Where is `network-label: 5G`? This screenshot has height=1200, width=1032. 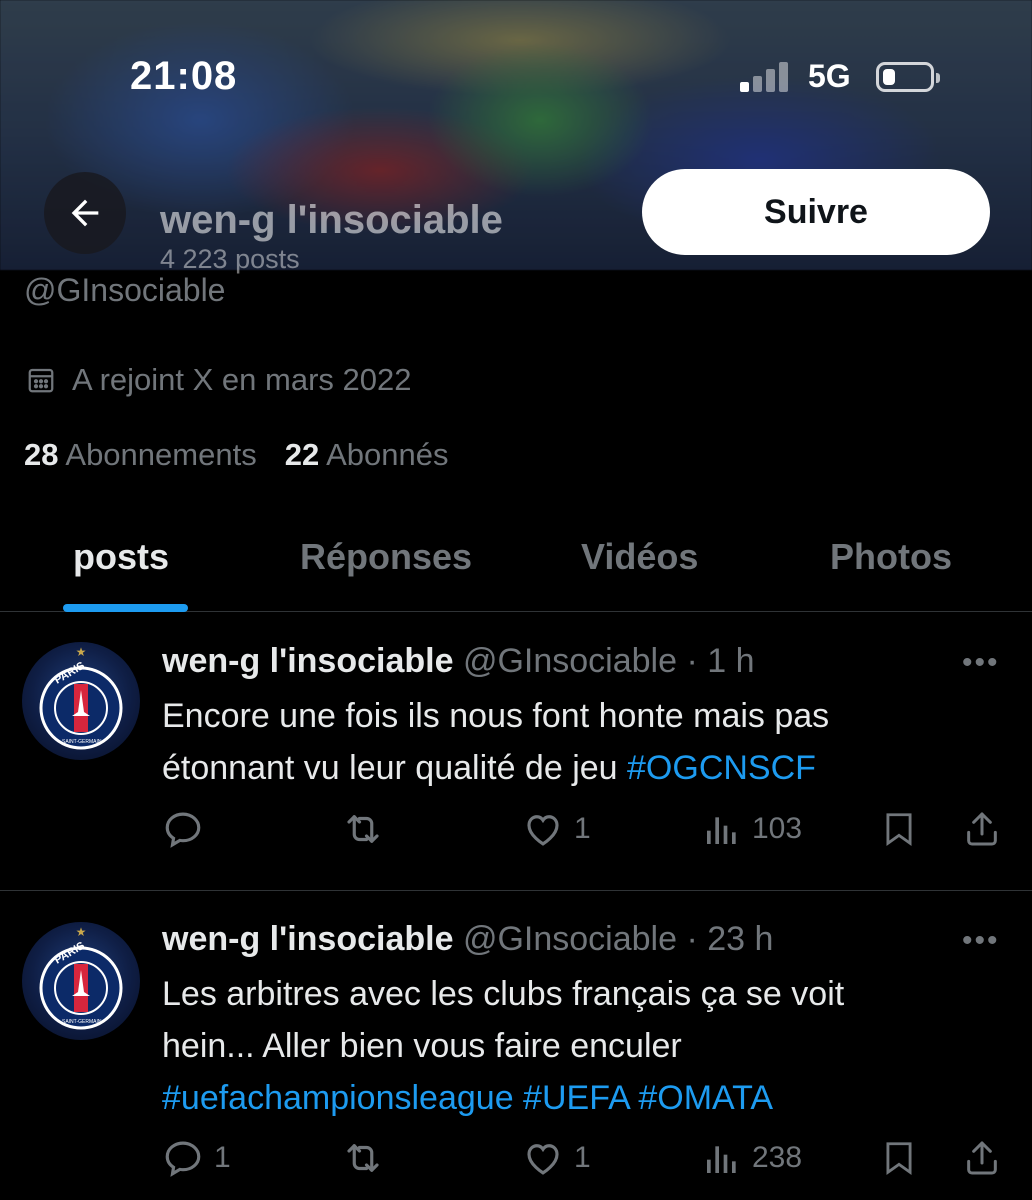 network-label: 5G is located at coordinates (829, 76).